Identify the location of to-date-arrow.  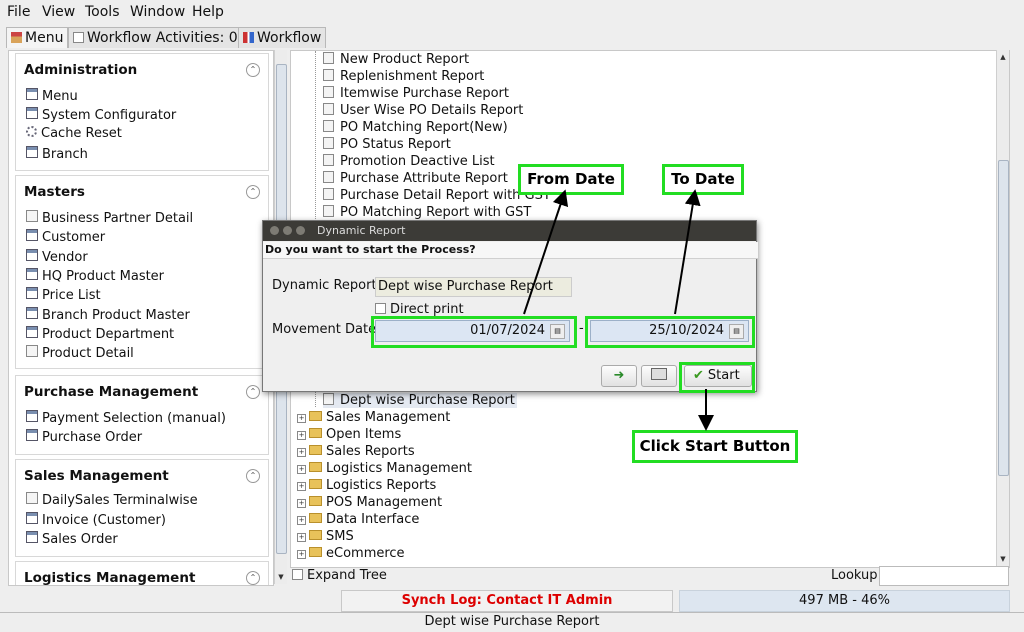
(687, 252).